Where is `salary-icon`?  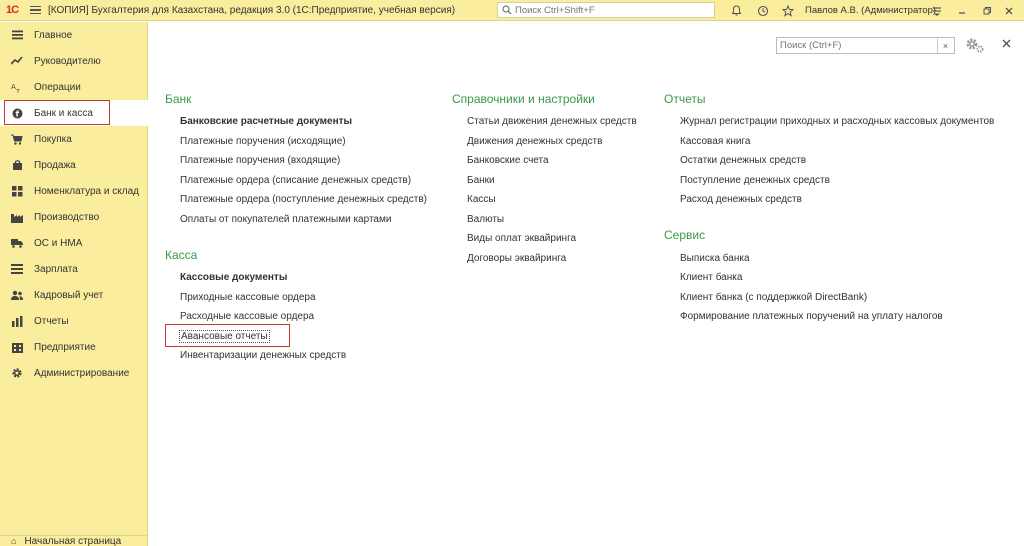 salary-icon is located at coordinates (17, 269).